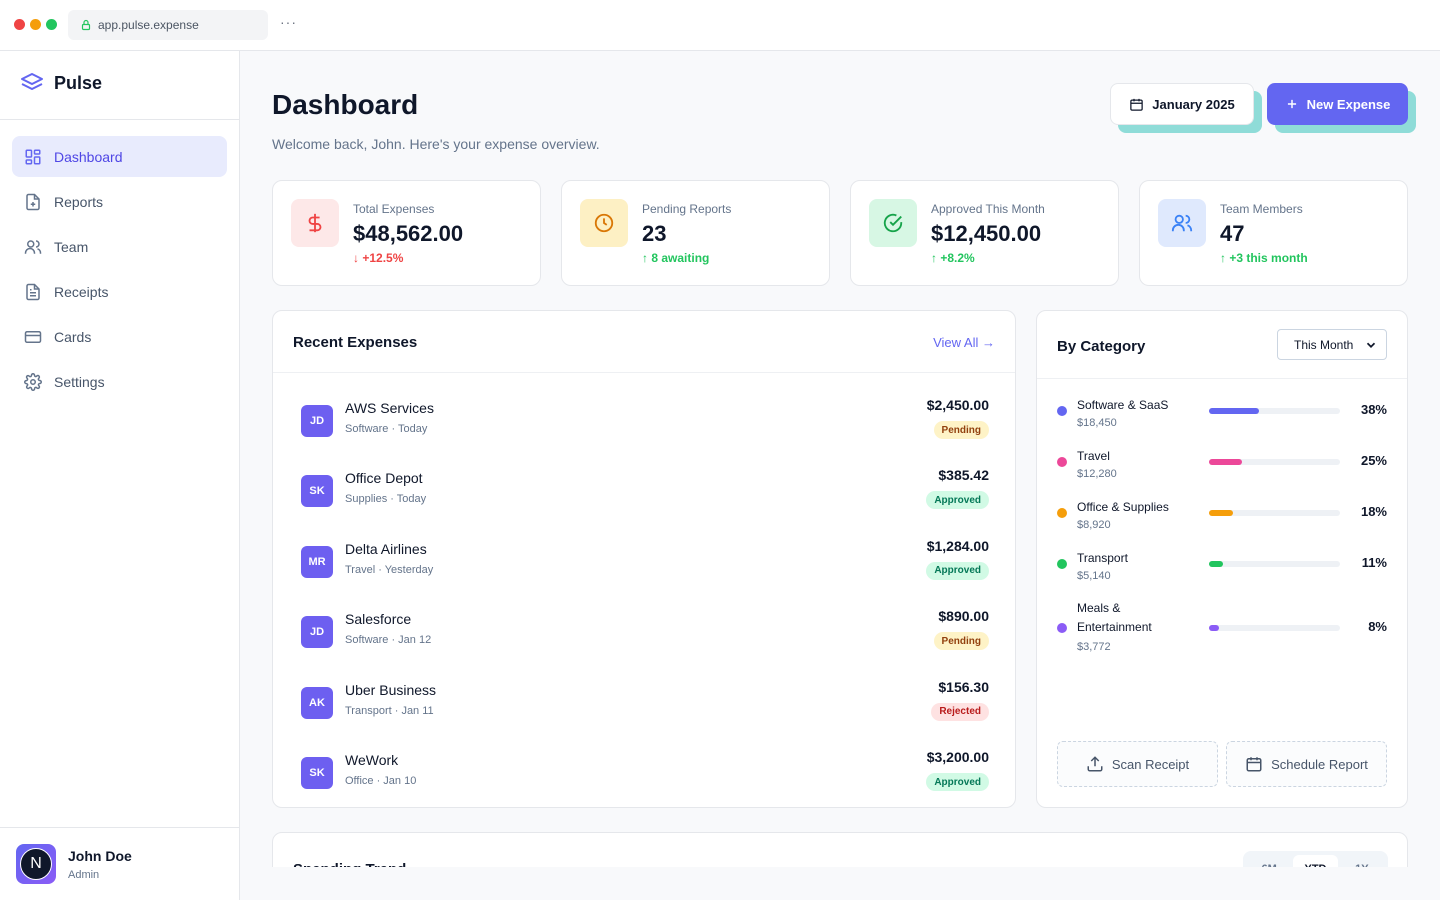  I want to click on avatar: N, so click(36, 864).